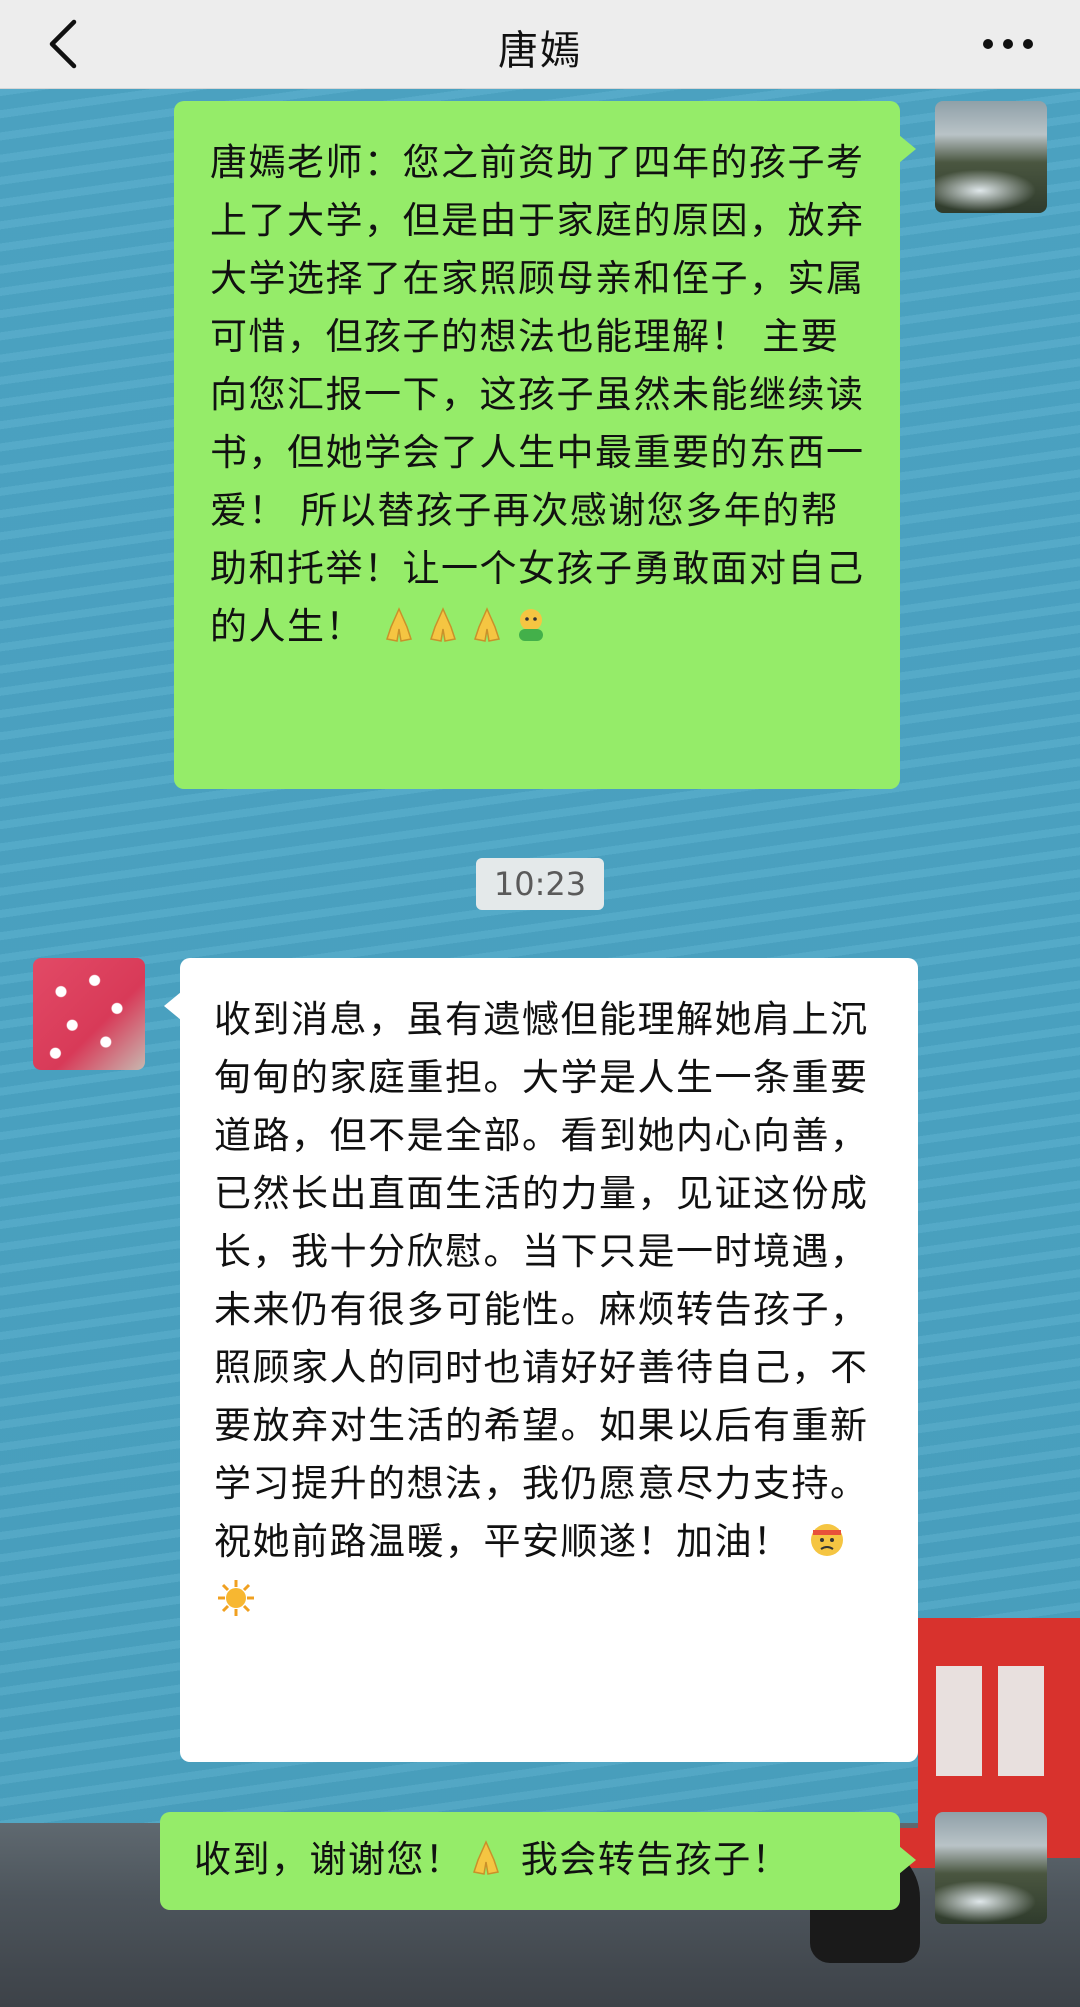 The height and width of the screenshot is (2007, 1080). I want to click on message-timestamp: 10:23, so click(540, 884).